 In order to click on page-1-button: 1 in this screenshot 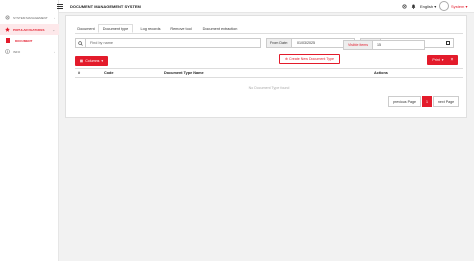, I will do `click(427, 101)`.